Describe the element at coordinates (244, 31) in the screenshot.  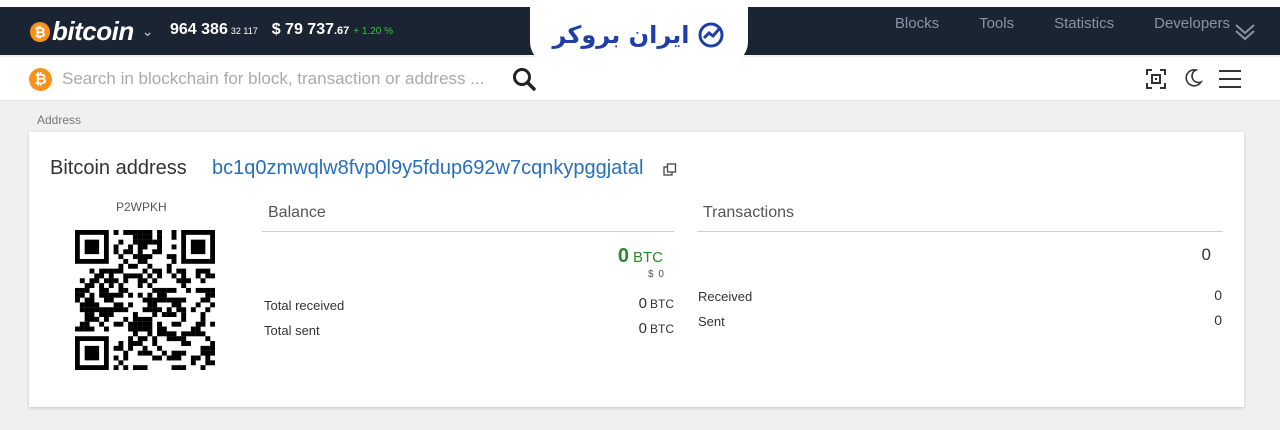
I see `block-height-sub: 32 117` at that location.